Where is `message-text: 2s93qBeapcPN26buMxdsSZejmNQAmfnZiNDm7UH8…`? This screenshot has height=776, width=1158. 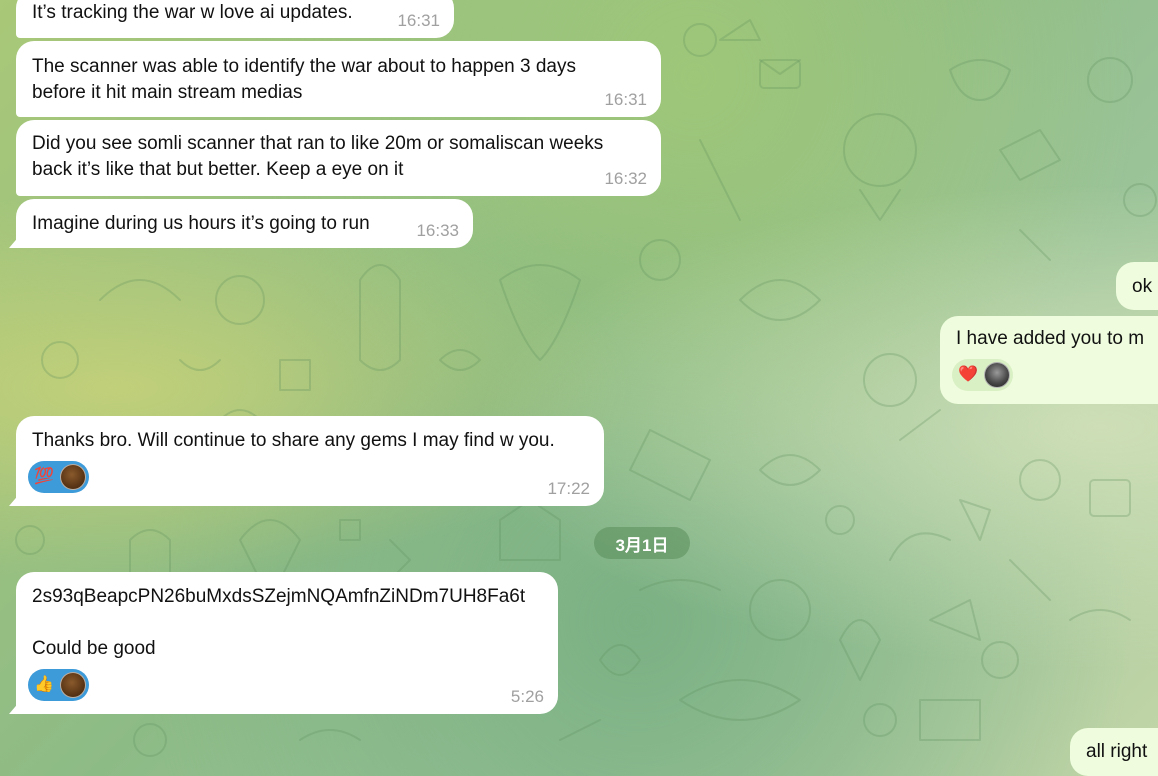
message-text: 2s93qBeapcPN26buMxdsSZejmNQAmfnZiNDm7UH8… is located at coordinates (279, 622).